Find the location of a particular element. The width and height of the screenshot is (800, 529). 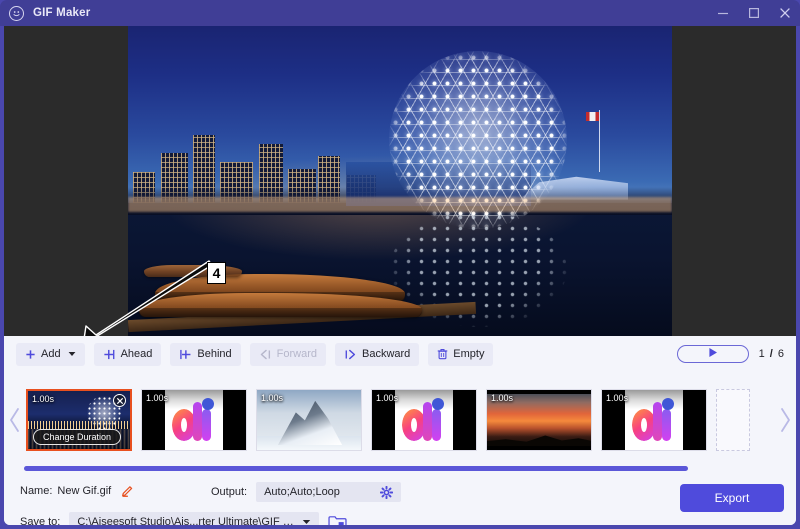

name-row: Name: New Gif.gif is located at coordinates (77, 490).